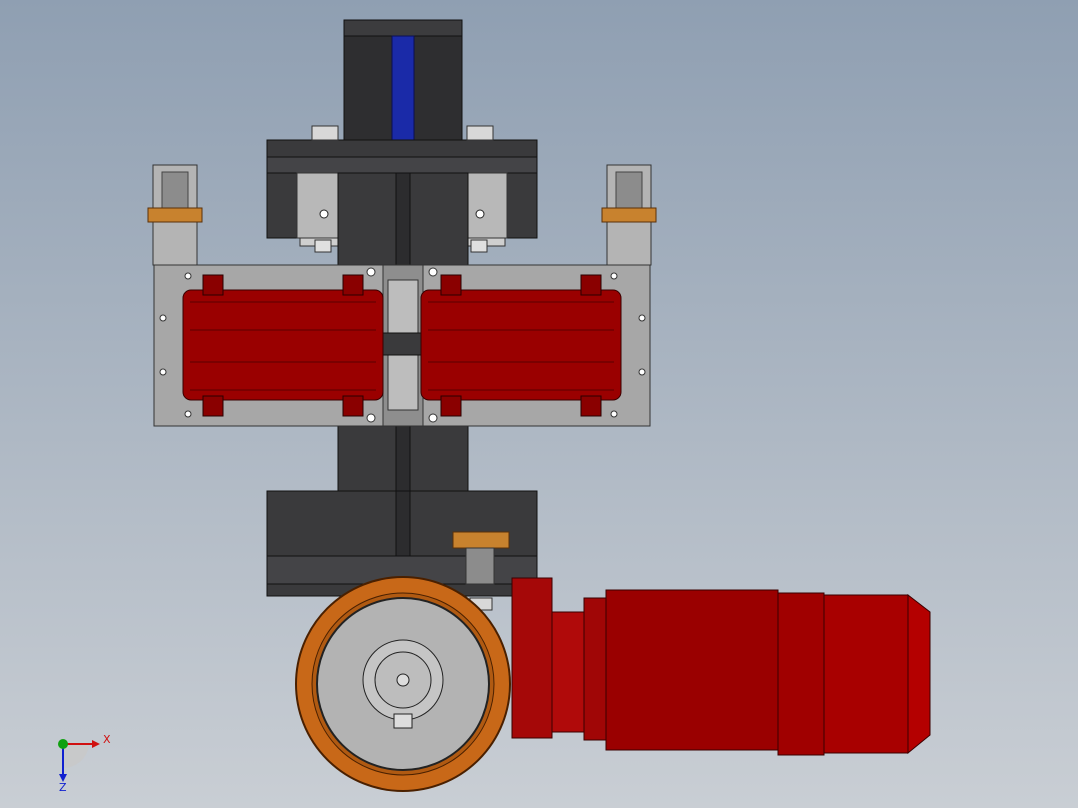  Describe the element at coordinates (79, 760) in the screenshot. I see `triad-axes-icon` at that location.